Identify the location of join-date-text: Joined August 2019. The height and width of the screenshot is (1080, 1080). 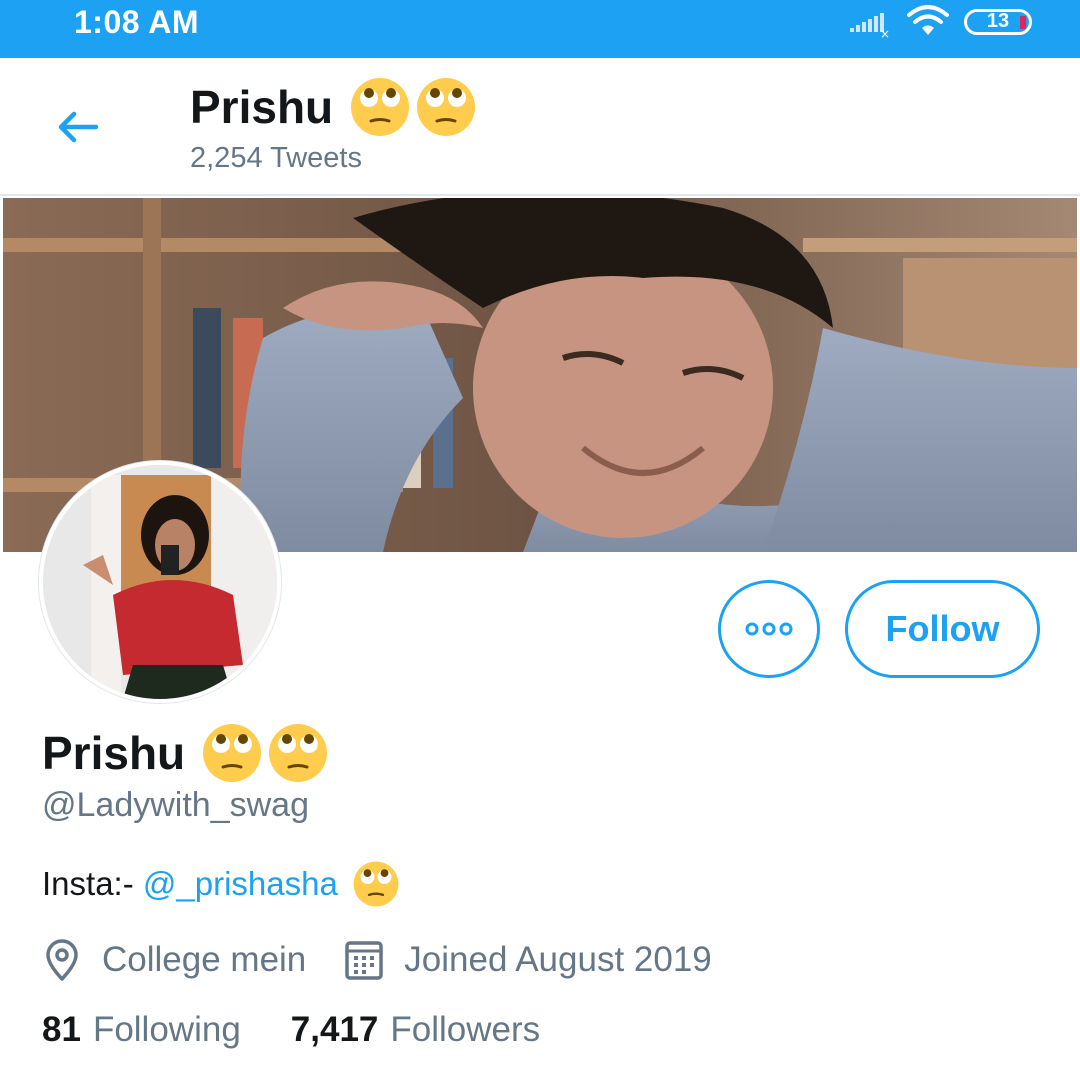
(558, 959).